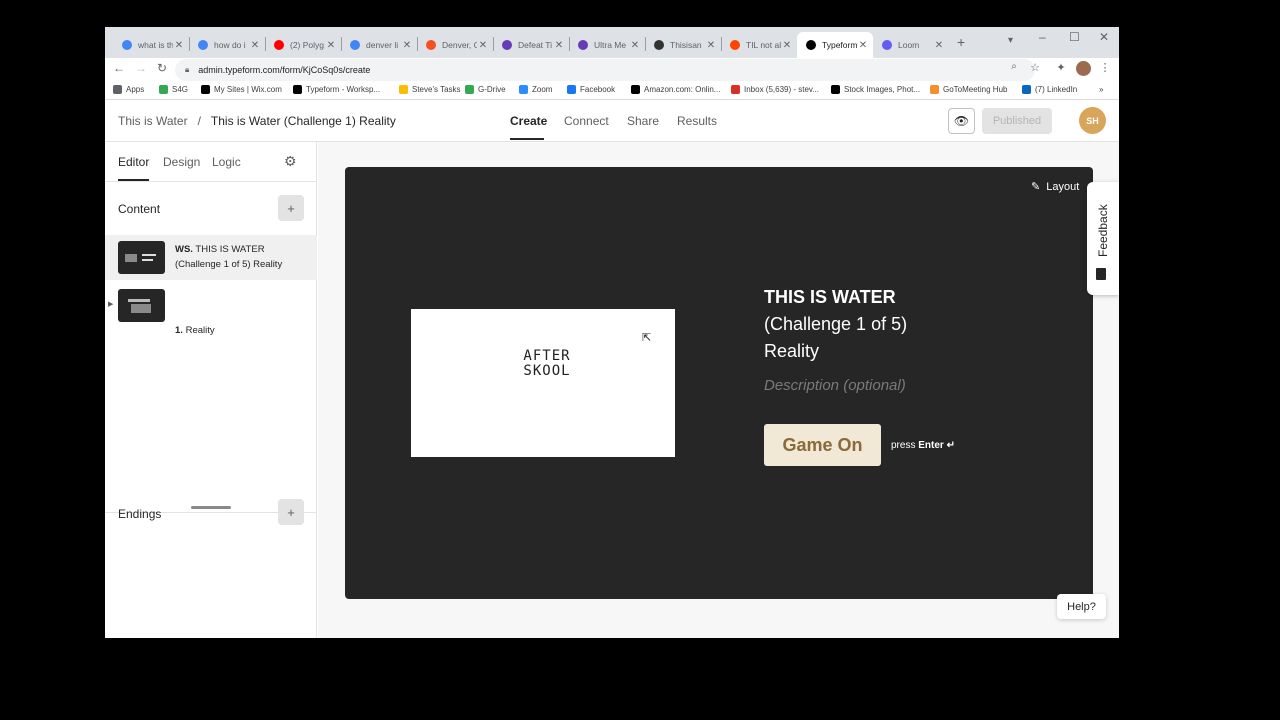 The height and width of the screenshot is (720, 1280). Describe the element at coordinates (162, 68) in the screenshot. I see `reload-icon: ↻` at that location.